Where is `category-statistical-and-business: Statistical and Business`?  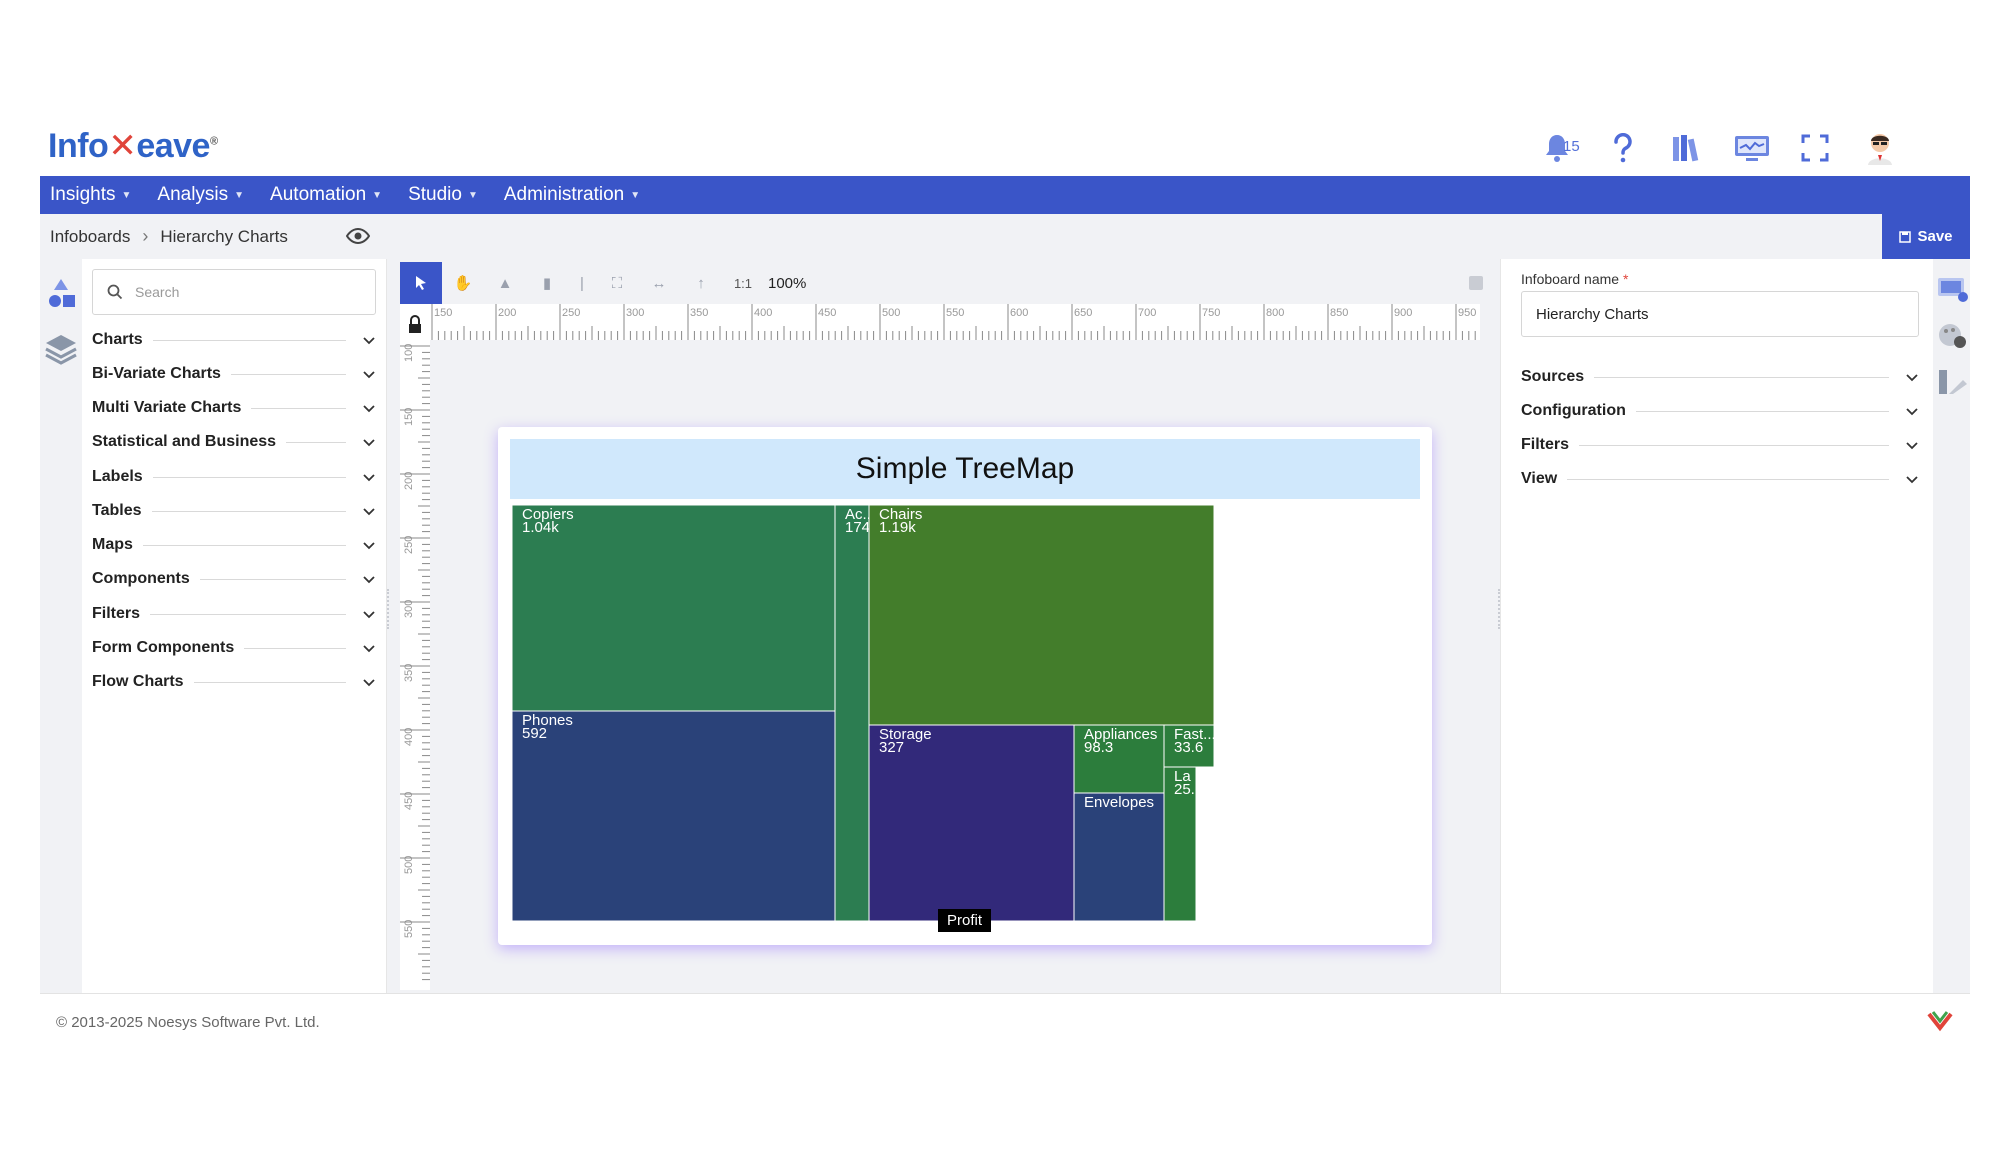 category-statistical-and-business: Statistical and Business is located at coordinates (234, 442).